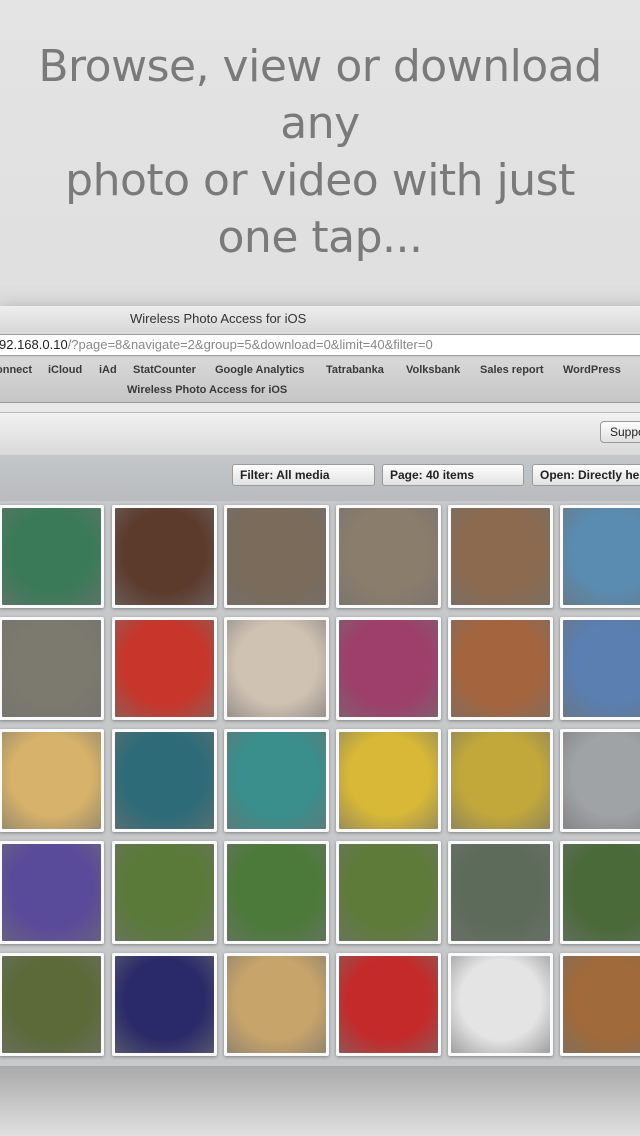  I want to click on support-button: Suppo, so click(620, 432).